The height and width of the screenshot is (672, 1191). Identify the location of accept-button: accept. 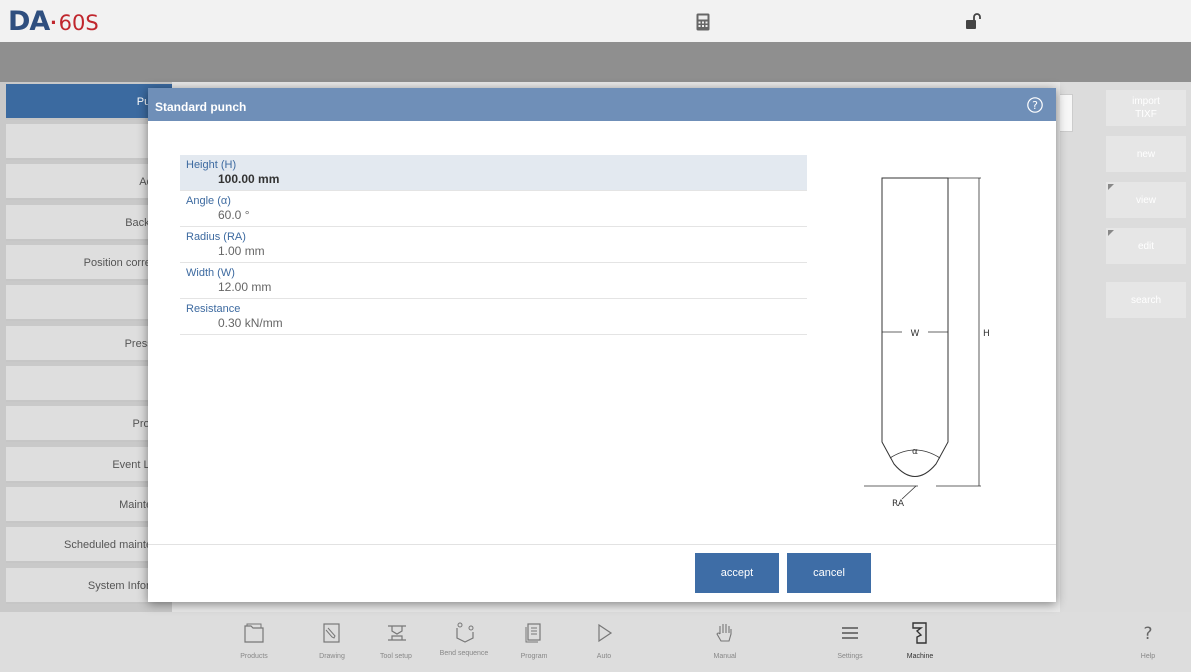
(737, 573).